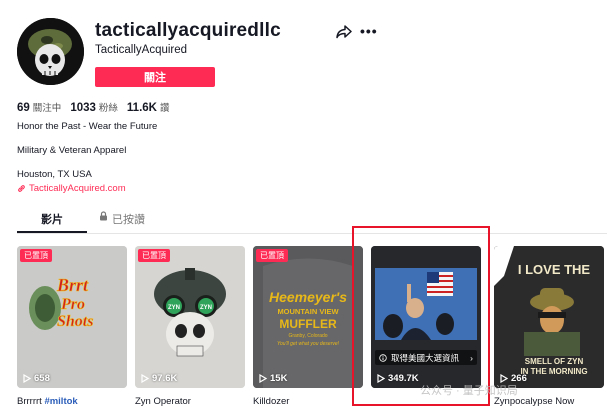 The width and height of the screenshot is (612, 417). I want to click on tab-liked: 已按讚, so click(122, 222).